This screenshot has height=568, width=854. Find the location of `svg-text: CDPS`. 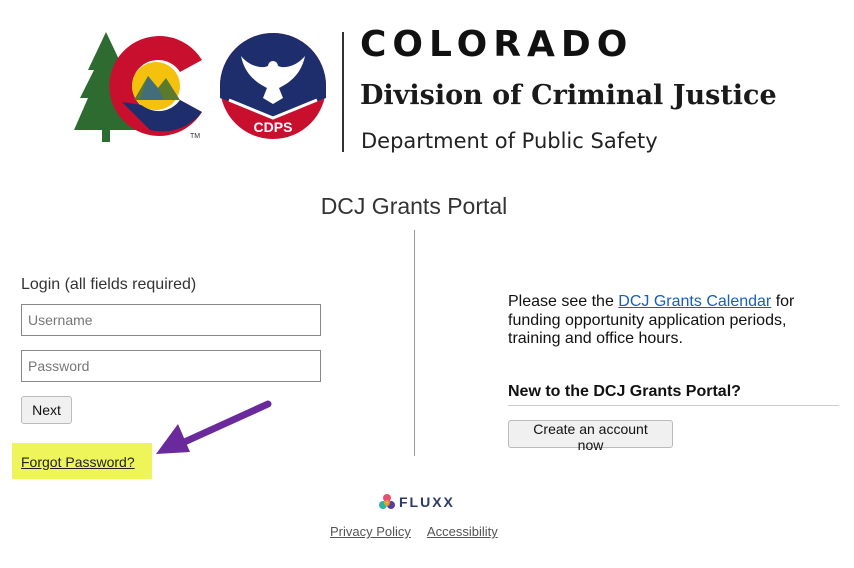

svg-text: CDPS is located at coordinates (273, 127).